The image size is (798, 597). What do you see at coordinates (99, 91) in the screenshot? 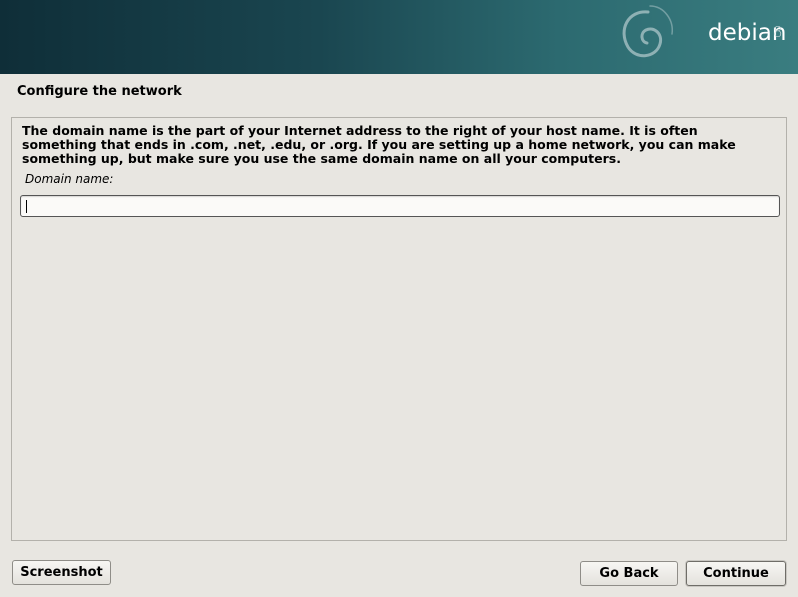
I see `page-title: Configure the network` at bounding box center [99, 91].